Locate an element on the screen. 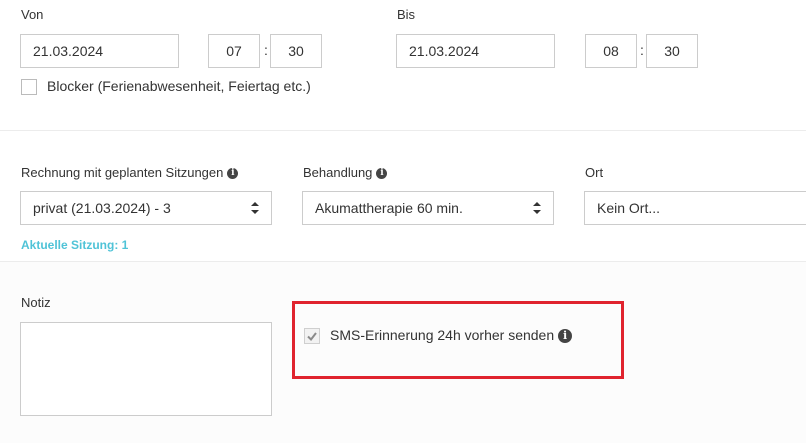 Image resolution: width=806 pixels, height=443 pixels. to-date-input: 21.03.2024 is located at coordinates (475, 51).